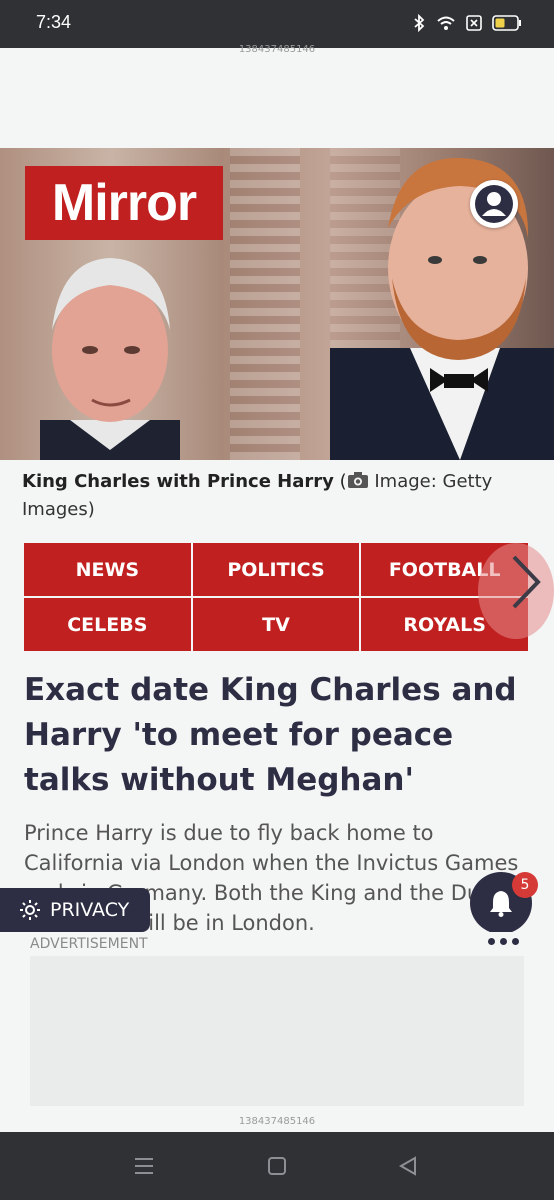  What do you see at coordinates (442, 304) in the screenshot?
I see `hero-person-right` at bounding box center [442, 304].